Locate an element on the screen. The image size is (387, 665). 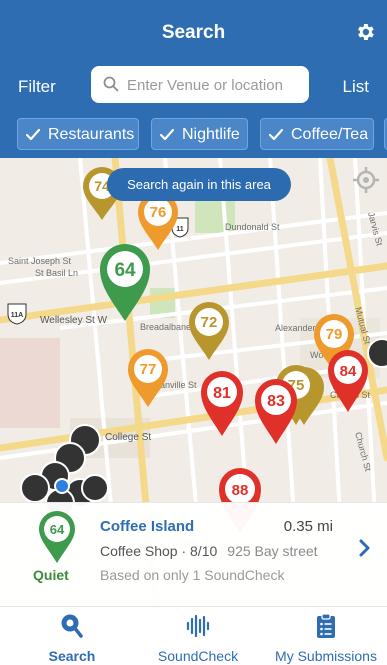
pin-score: 88 is located at coordinates (240, 490).